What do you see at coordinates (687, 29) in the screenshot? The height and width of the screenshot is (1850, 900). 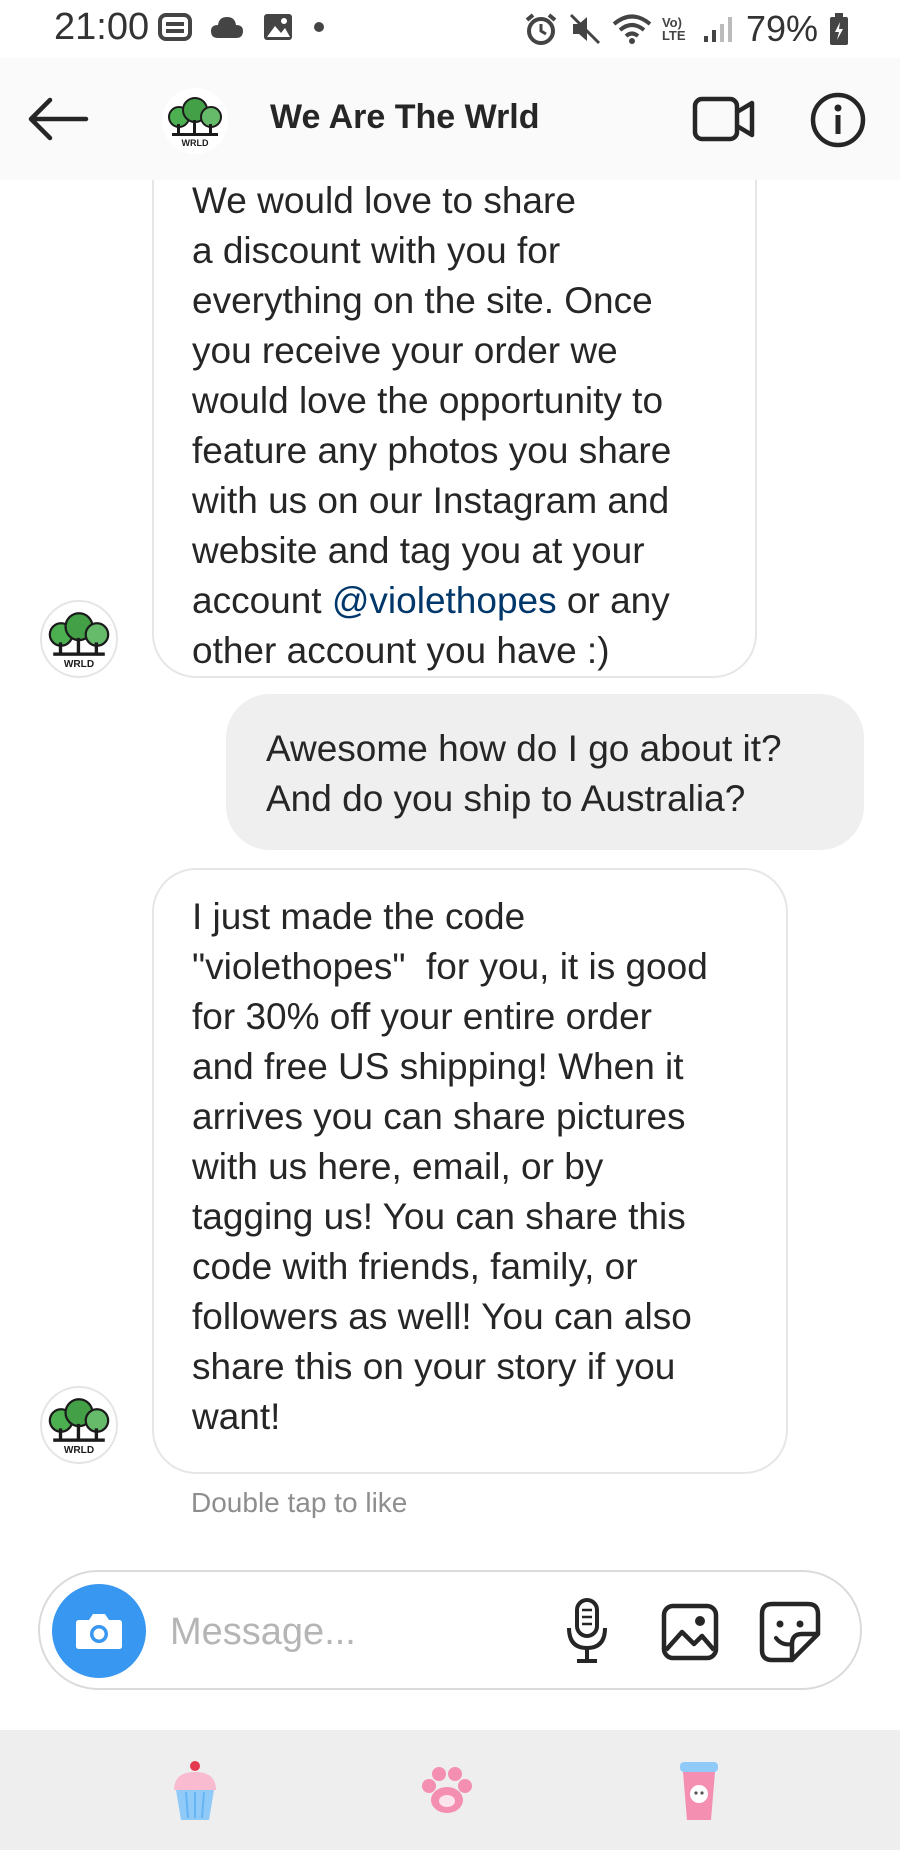 I see `status-right-icons: Vo) LTE 79%` at bounding box center [687, 29].